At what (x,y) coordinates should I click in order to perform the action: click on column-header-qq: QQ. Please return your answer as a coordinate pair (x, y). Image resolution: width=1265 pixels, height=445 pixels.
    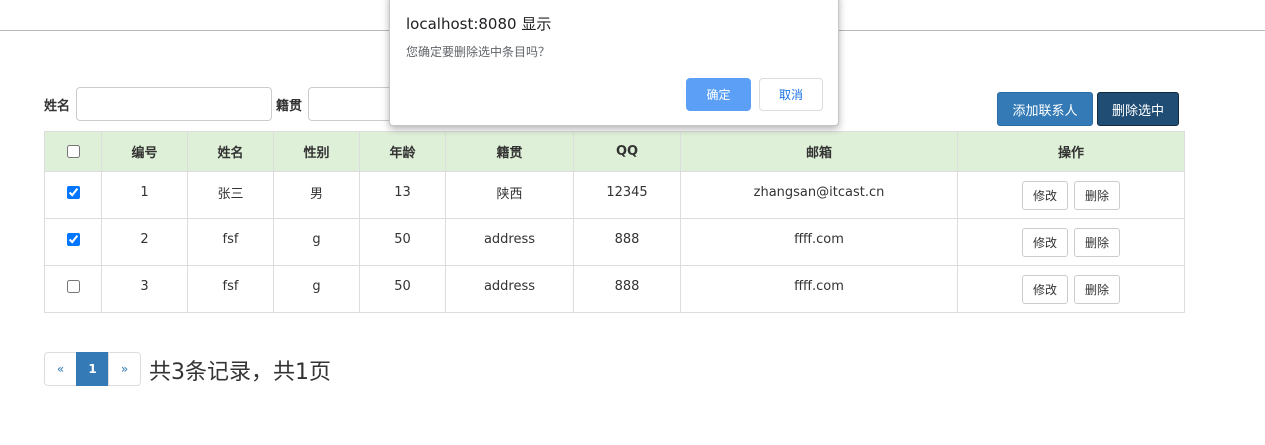
    Looking at the image, I should click on (627, 151).